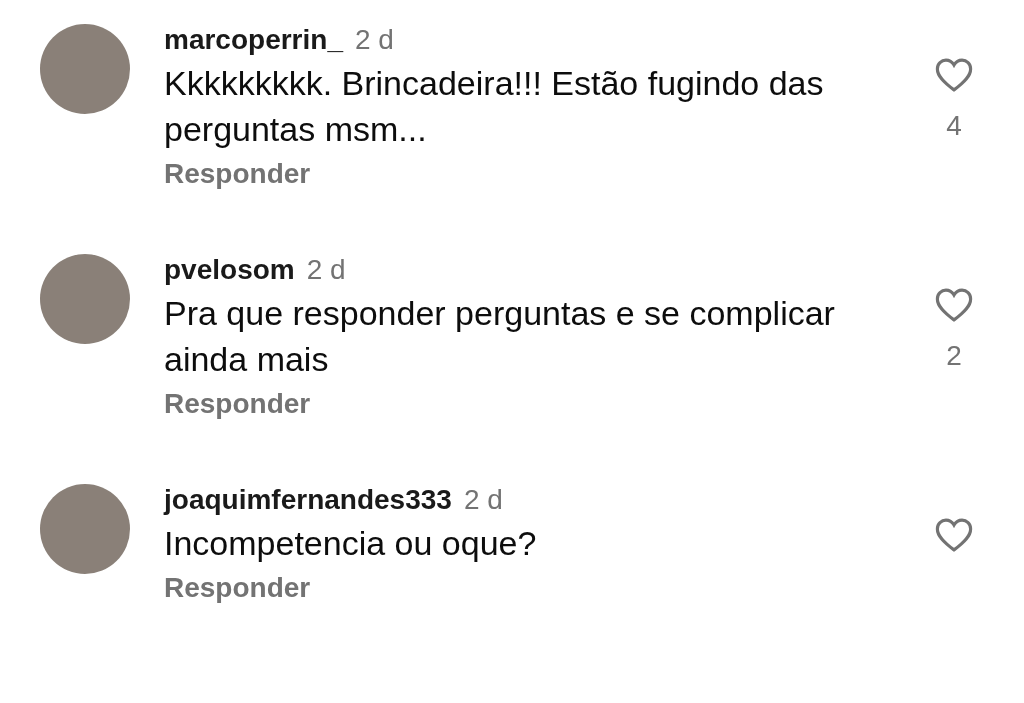  Describe the element at coordinates (351, 543) in the screenshot. I see `comment-text: Incompetencia ou oque?` at that location.